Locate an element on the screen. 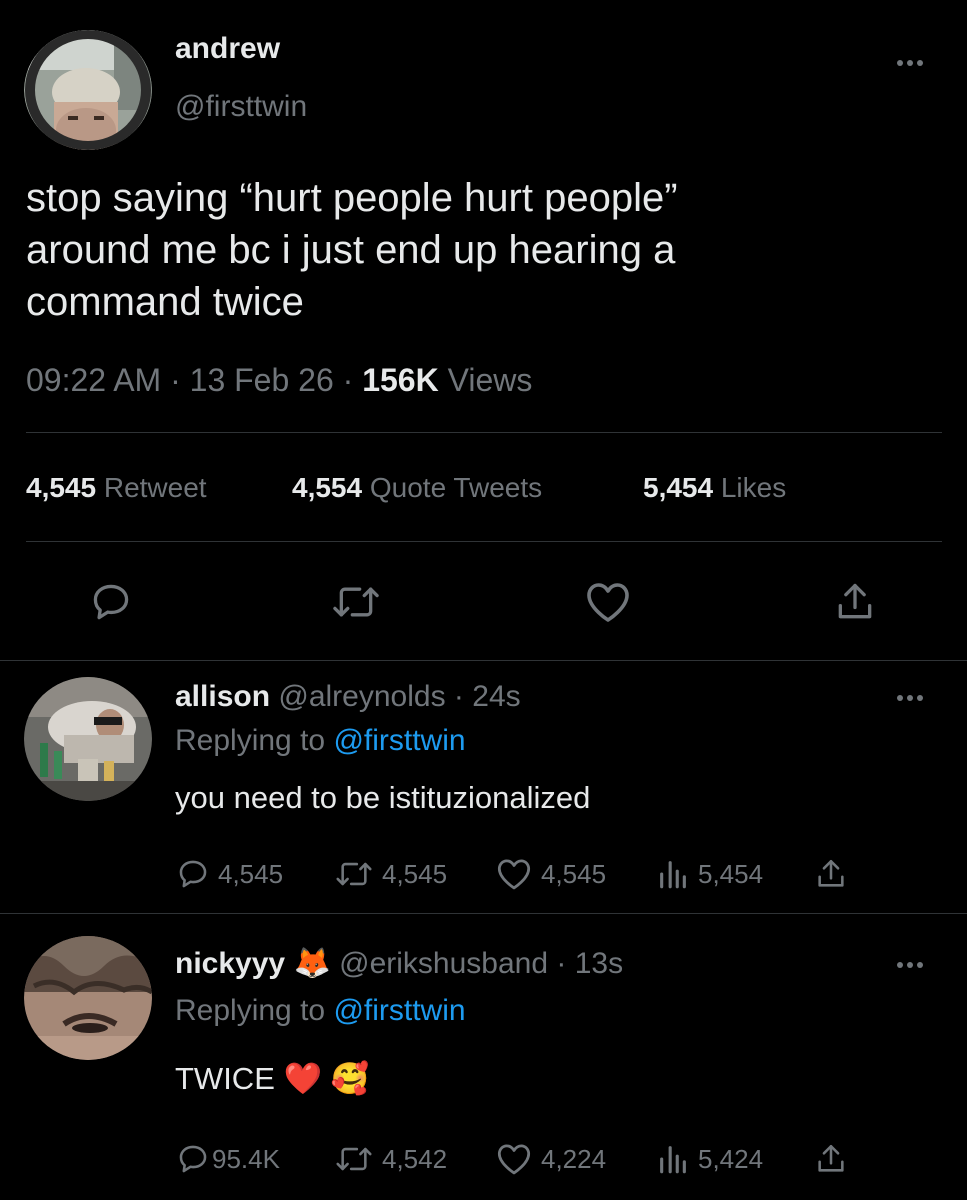 The height and width of the screenshot is (1200, 967). views-label: Views is located at coordinates (490, 380).